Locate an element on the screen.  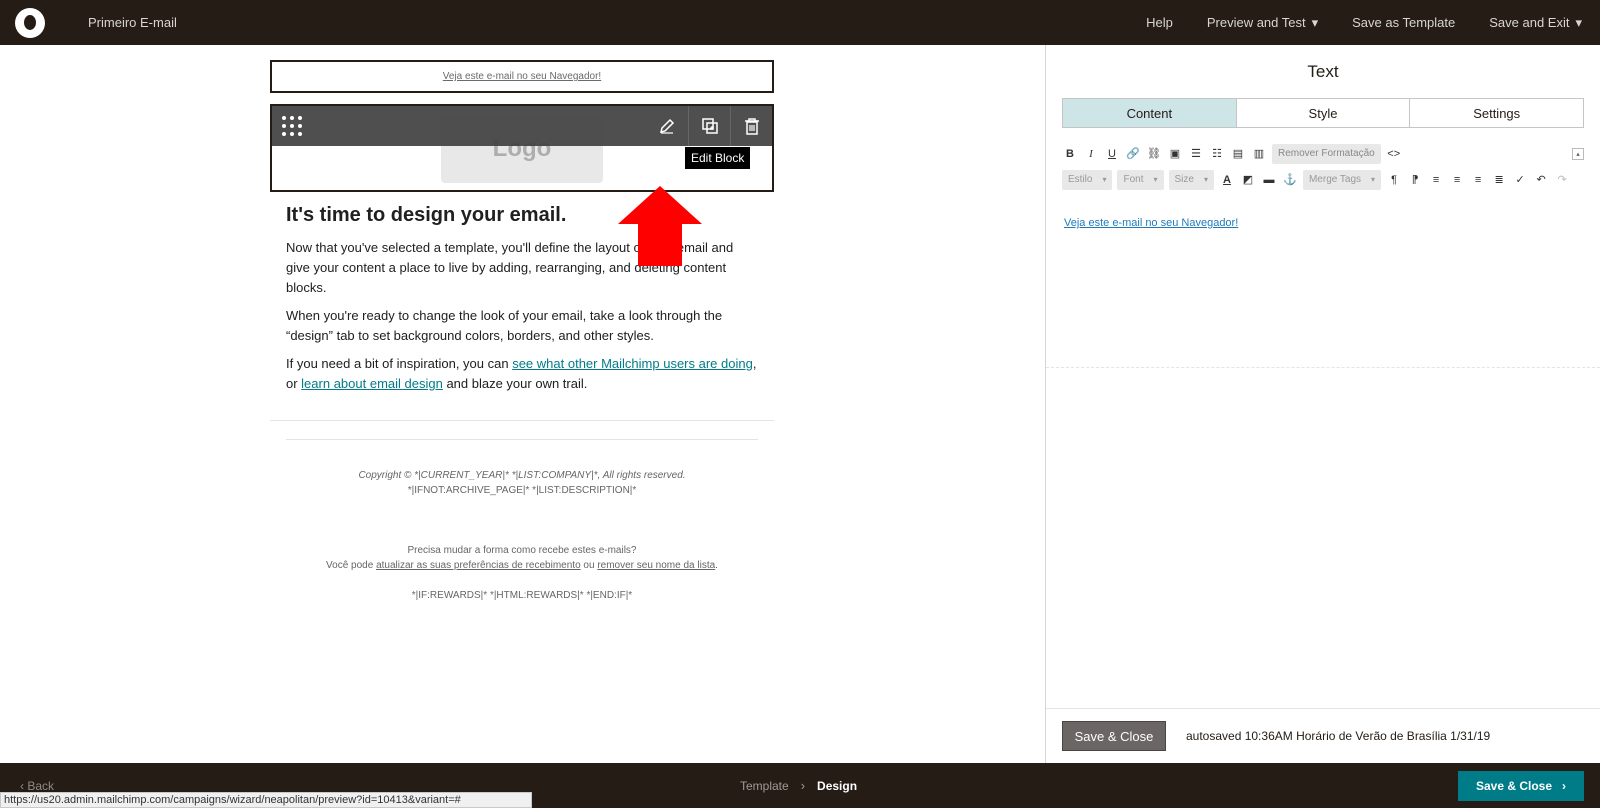
mailchimp-logo-icon is located at coordinates (30, 22).